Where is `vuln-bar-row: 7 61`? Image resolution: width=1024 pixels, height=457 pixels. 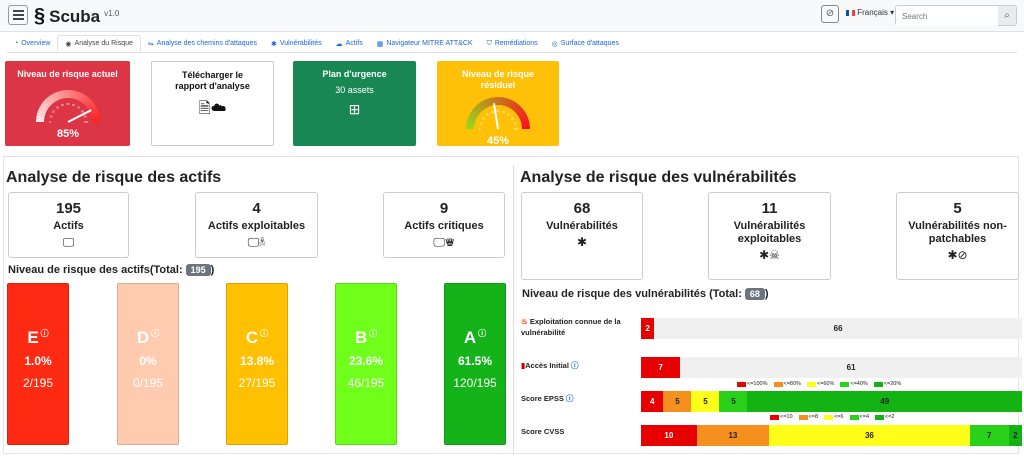
vuln-bar-row: 7 61 is located at coordinates (831, 367).